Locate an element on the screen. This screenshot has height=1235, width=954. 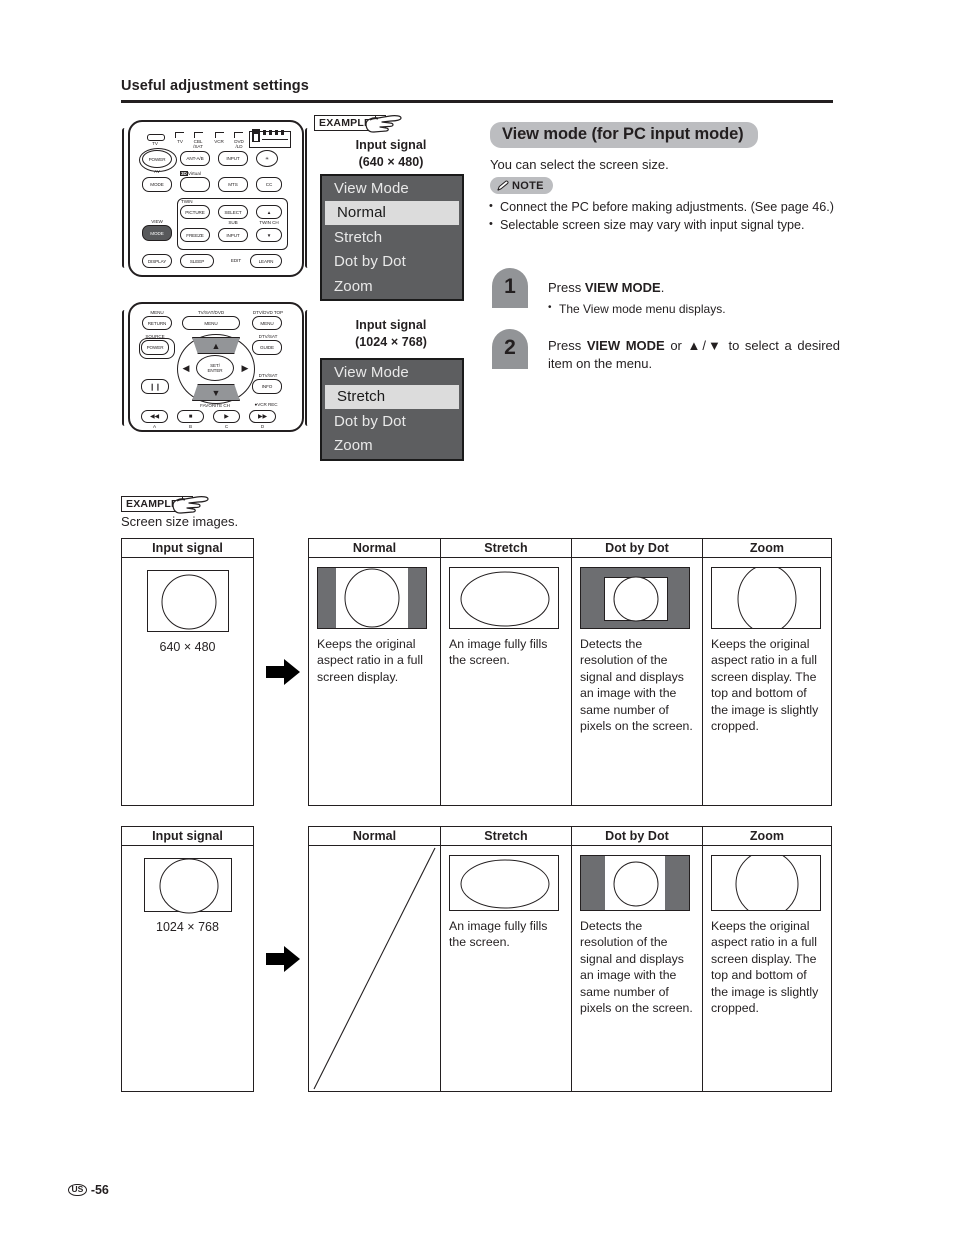
view-mode-header-row-2: Normal Stretch Dot by Dot Zoom is located at coordinates (570, 836).